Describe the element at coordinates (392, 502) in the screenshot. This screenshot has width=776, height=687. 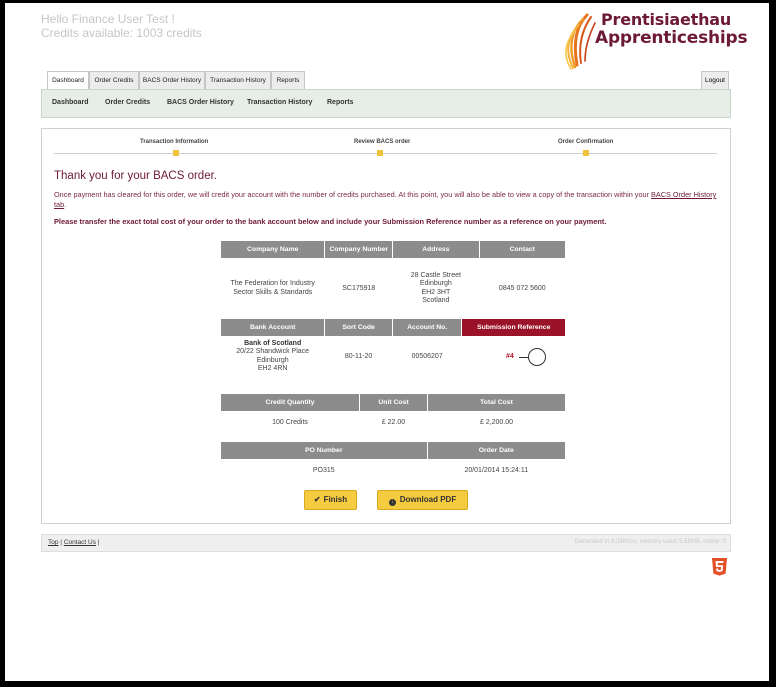
I see `download-icon: ↓` at that location.